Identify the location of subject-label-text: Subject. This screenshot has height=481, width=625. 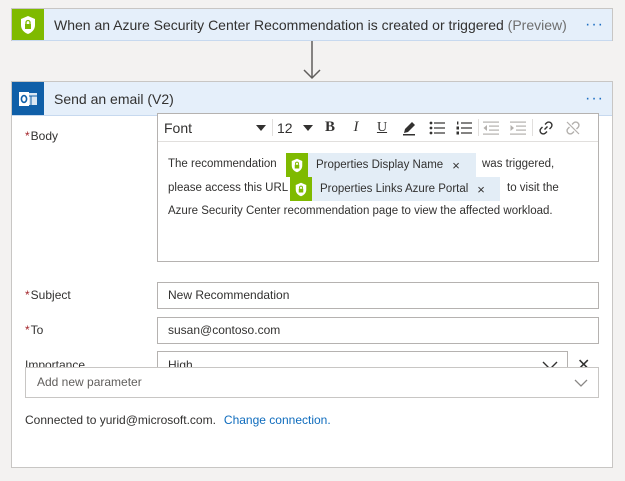
(50, 295).